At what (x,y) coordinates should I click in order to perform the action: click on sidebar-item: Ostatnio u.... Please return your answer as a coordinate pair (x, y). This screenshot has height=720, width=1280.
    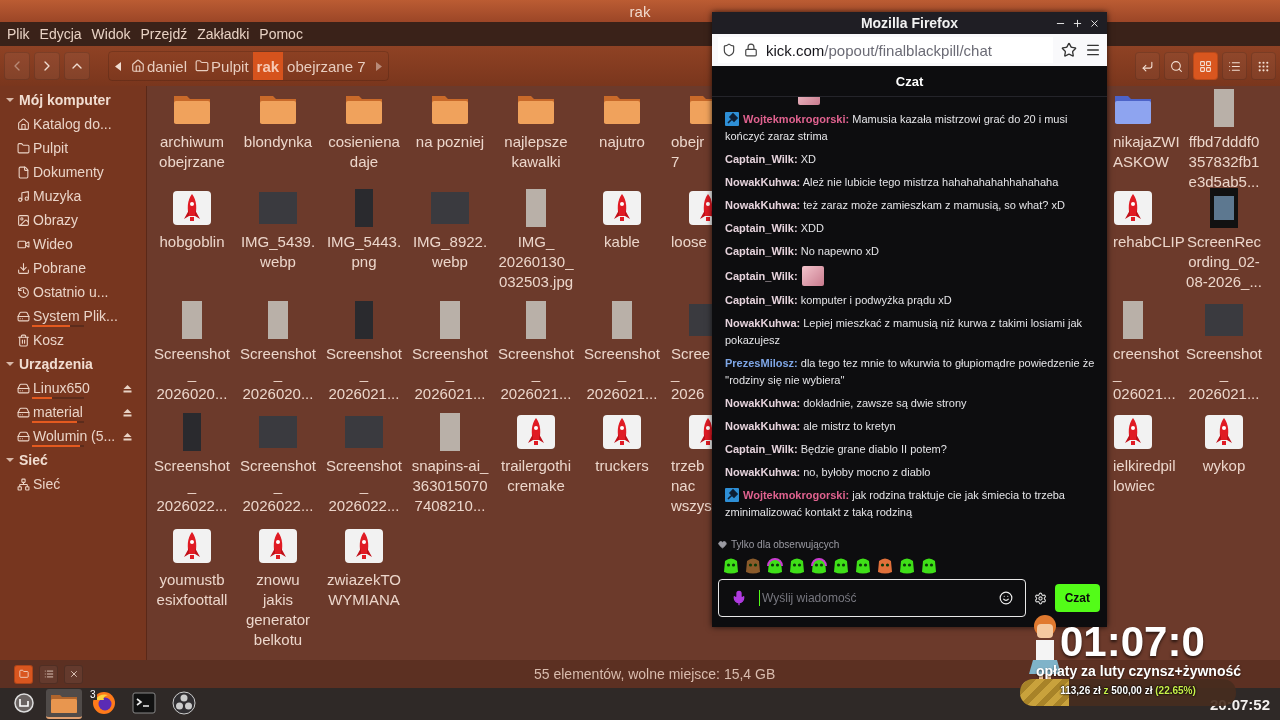
    Looking at the image, I should click on (71, 292).